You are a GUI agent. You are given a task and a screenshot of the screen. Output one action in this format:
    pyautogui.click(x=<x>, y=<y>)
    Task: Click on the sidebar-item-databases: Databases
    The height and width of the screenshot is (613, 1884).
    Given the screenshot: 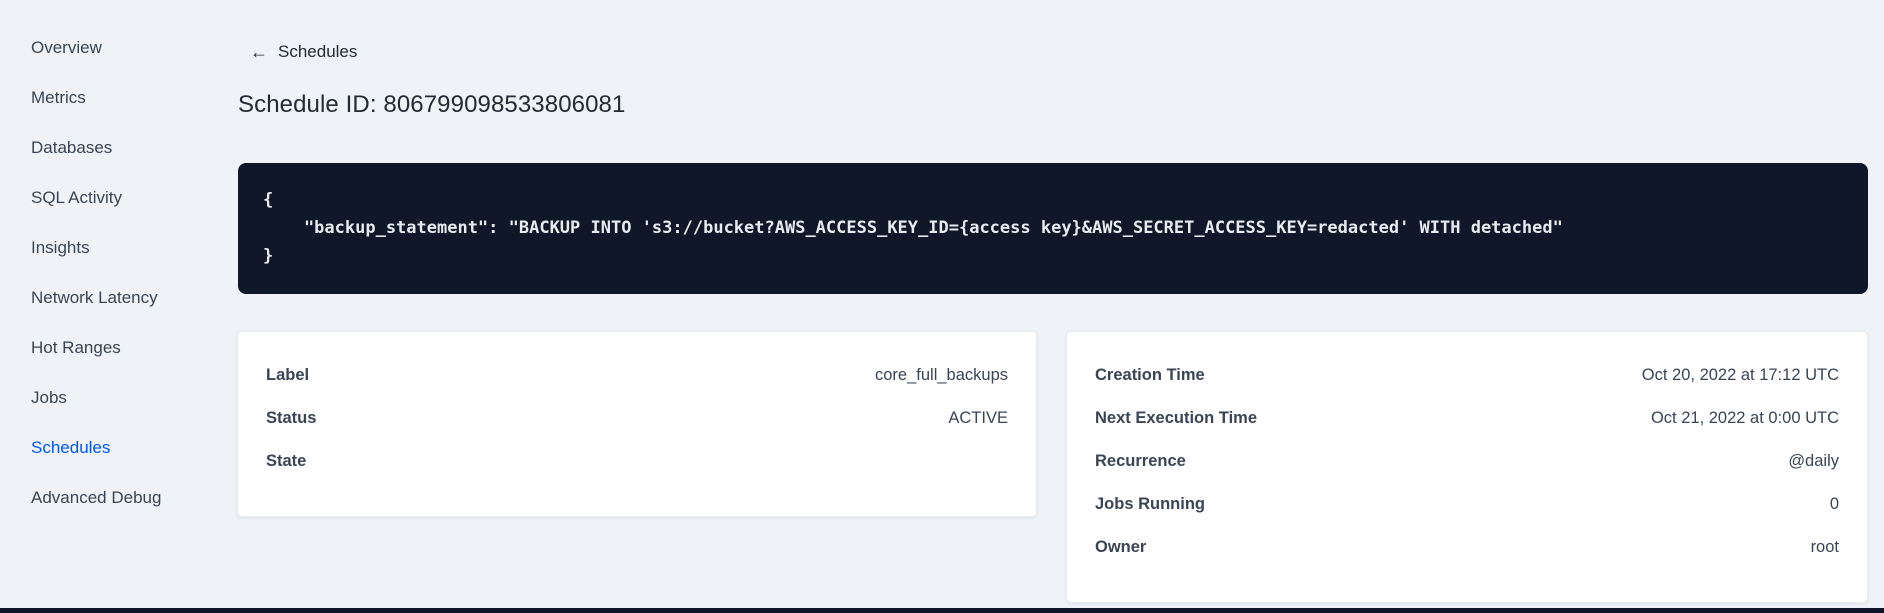 What is the action you would take?
    pyautogui.click(x=116, y=148)
    